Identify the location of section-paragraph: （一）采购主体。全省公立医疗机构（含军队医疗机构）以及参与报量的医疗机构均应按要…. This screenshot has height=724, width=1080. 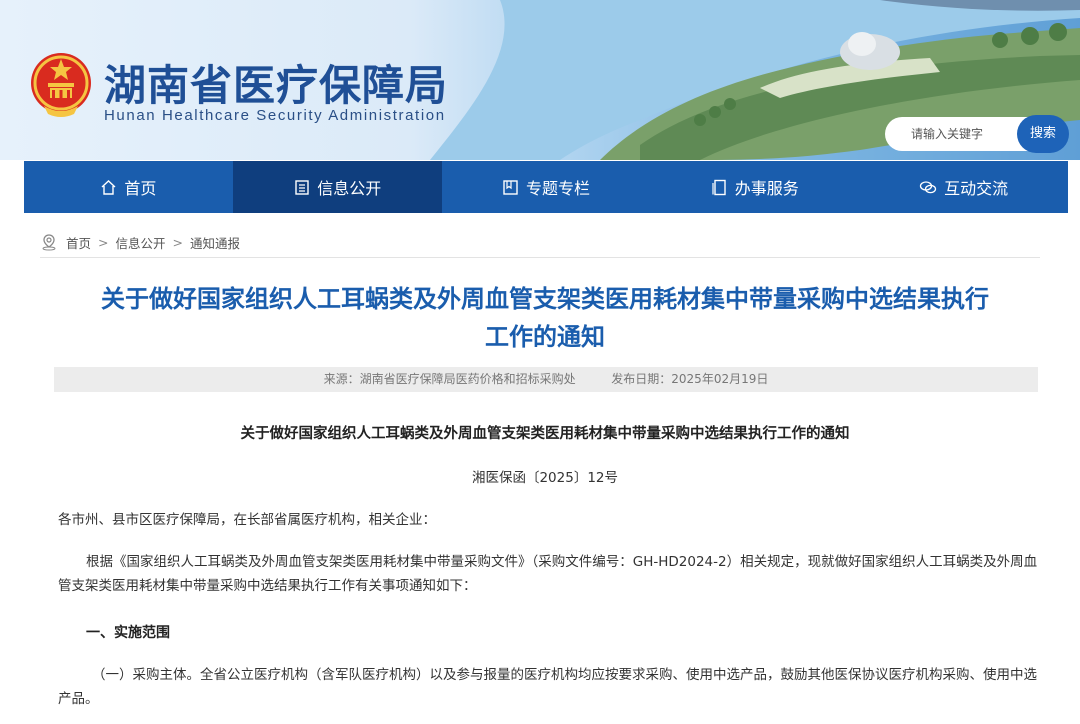
(547, 687).